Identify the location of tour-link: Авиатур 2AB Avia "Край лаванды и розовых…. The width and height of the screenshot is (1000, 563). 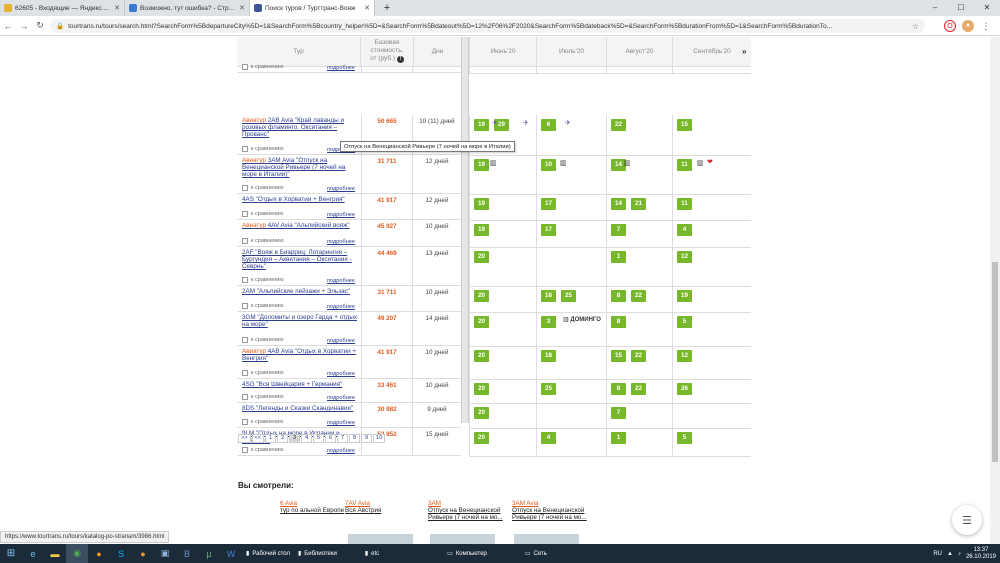
(299, 127).